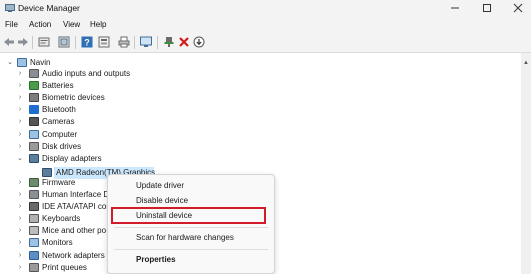 Image resolution: width=531 pixels, height=274 pixels. Describe the element at coordinates (34, 110) in the screenshot. I see `bluetooth-icon` at that location.